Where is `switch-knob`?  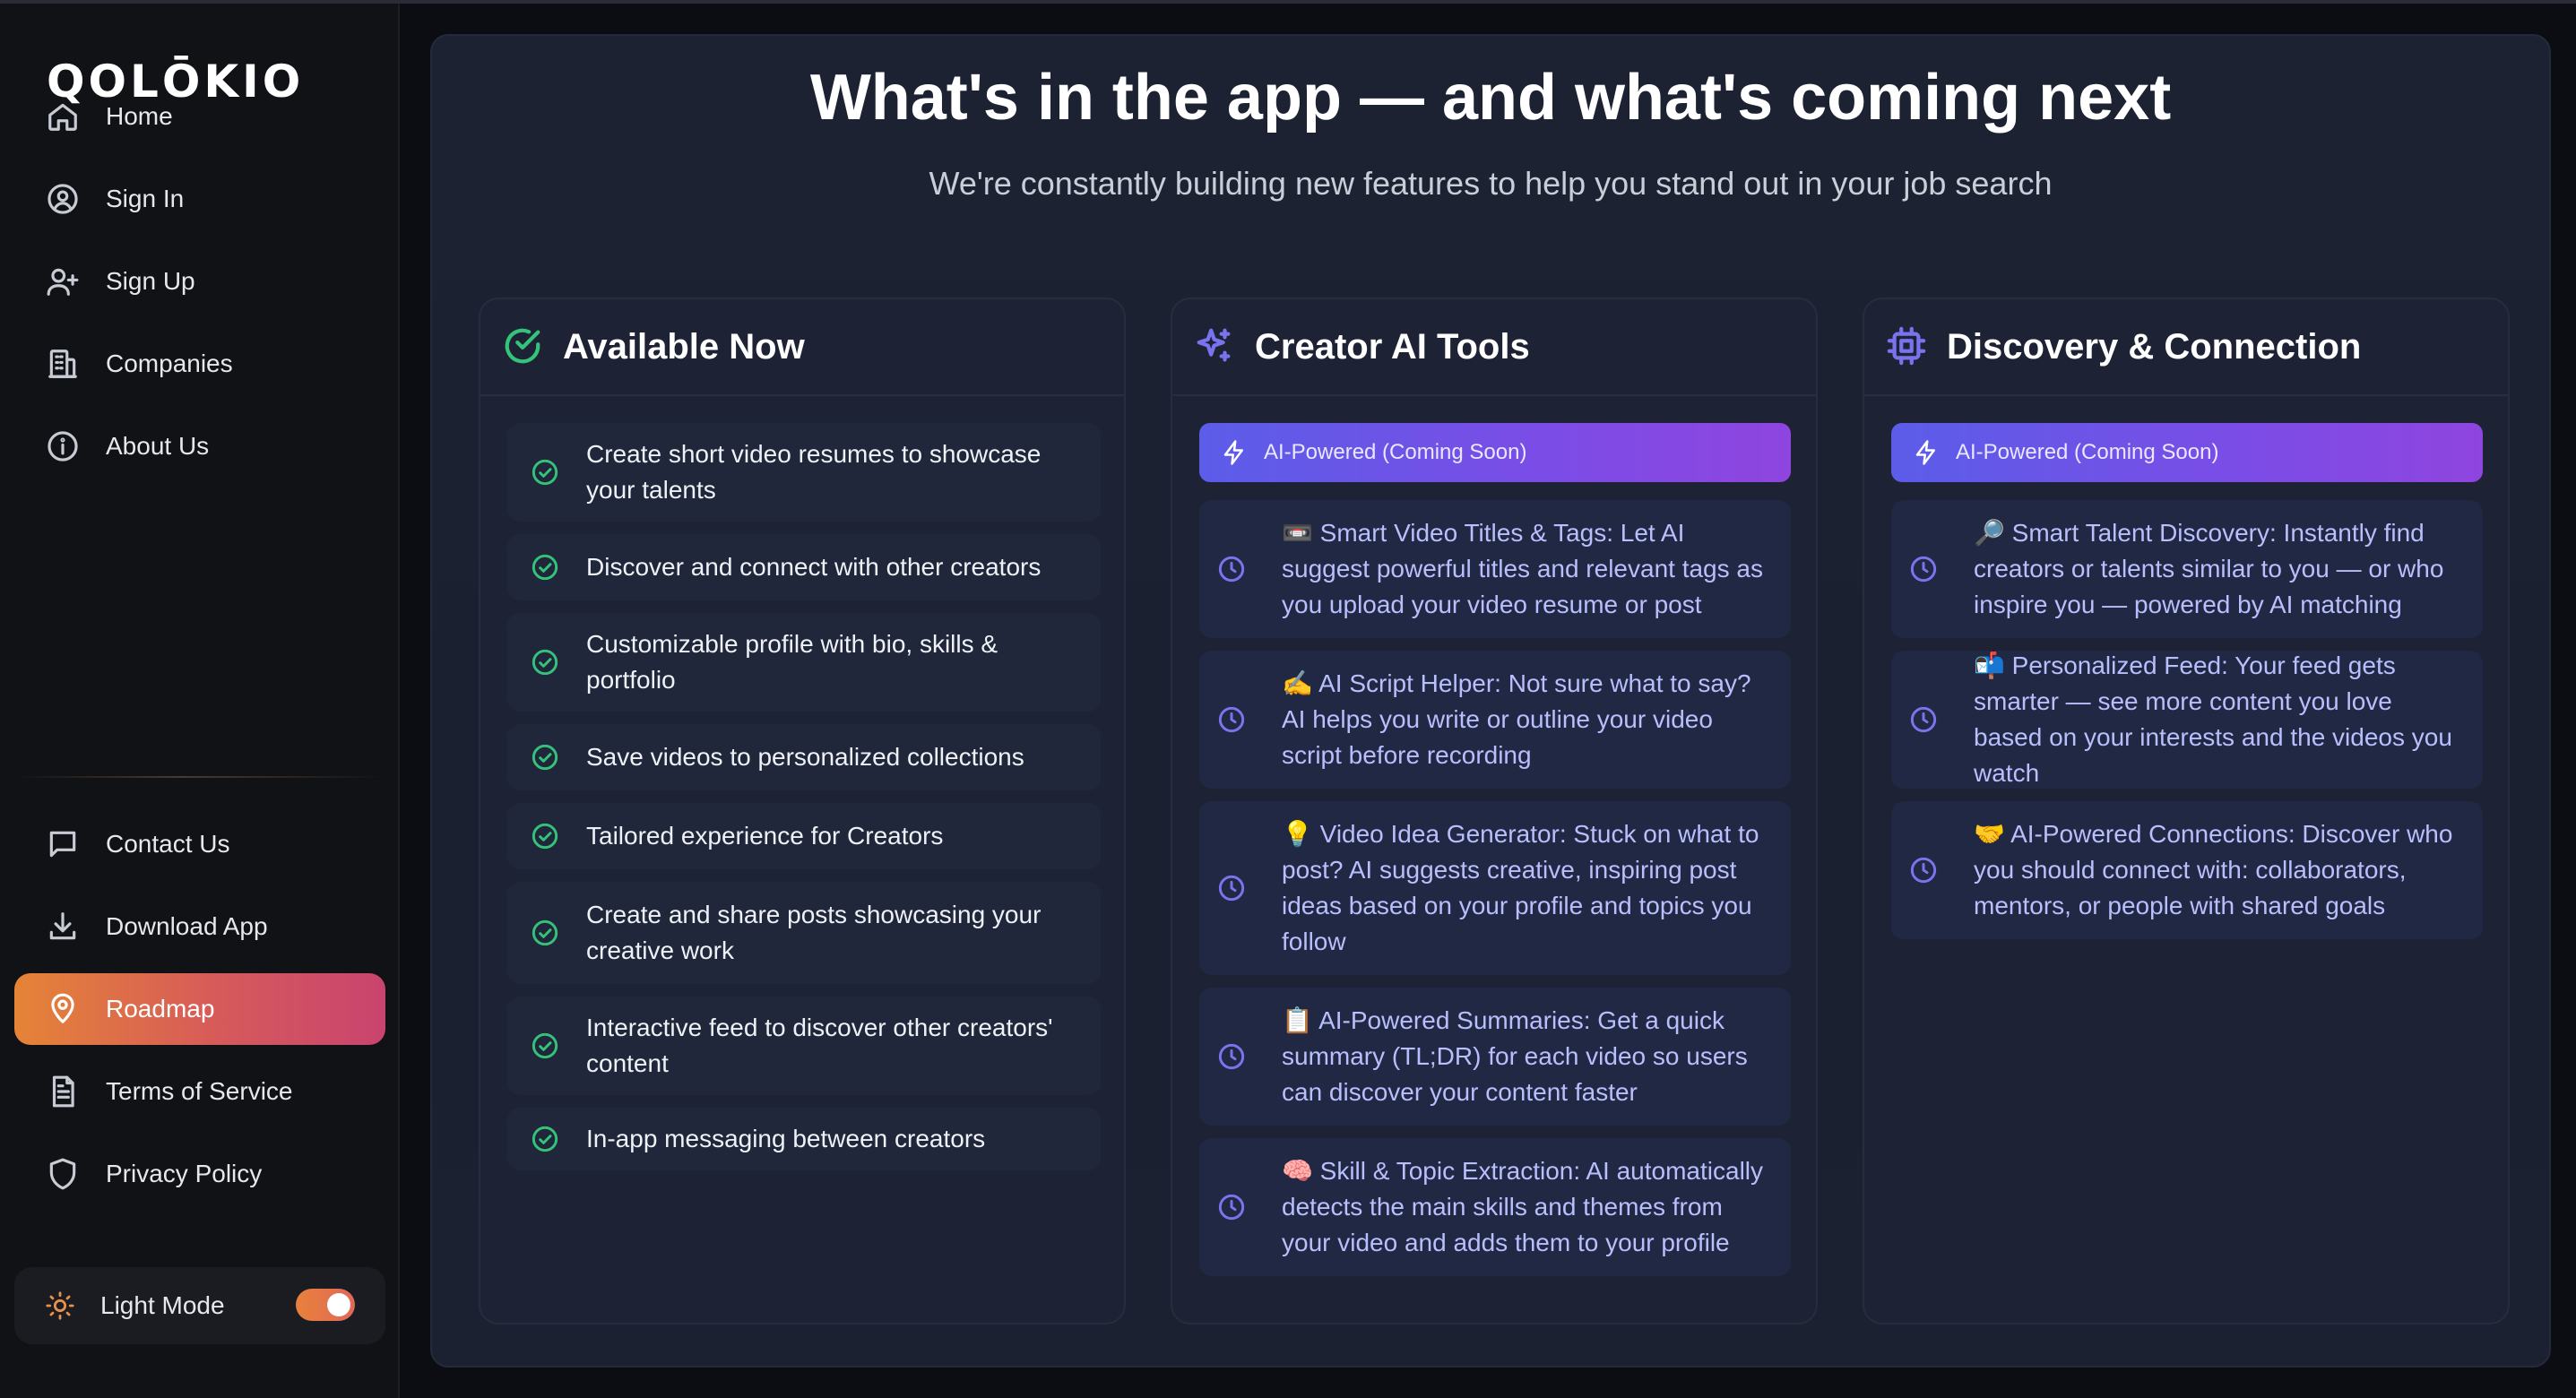 switch-knob is located at coordinates (338, 1304).